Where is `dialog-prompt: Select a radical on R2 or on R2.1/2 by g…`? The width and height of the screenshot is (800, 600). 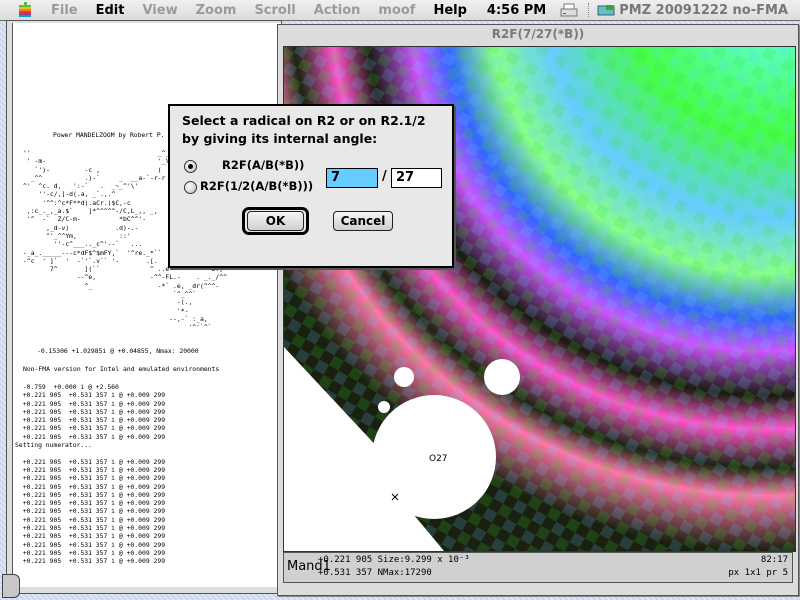
dialog-prompt: Select a radical on R2 or on R2.1/2 by g… is located at coordinates (304, 129).